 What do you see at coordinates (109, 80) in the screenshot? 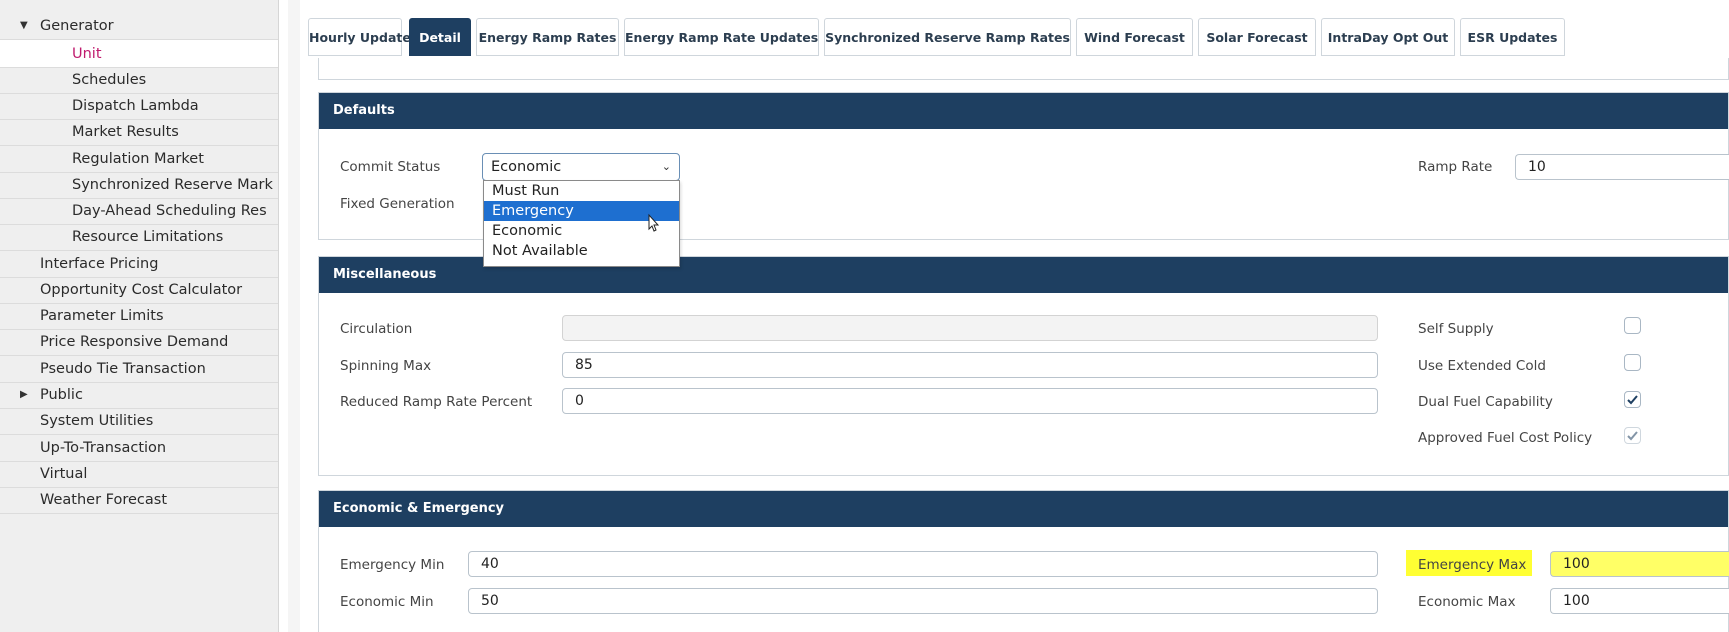
I see `sidebar-item-label: Schedules` at bounding box center [109, 80].